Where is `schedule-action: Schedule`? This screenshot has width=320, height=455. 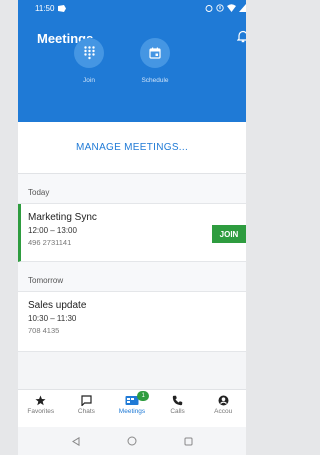
schedule-action: Schedule is located at coordinates (155, 61).